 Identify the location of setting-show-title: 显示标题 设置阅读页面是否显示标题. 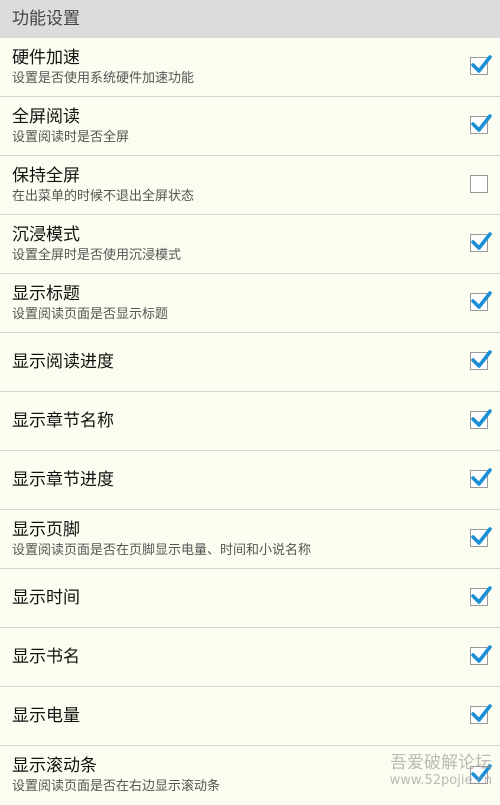
(250, 303).